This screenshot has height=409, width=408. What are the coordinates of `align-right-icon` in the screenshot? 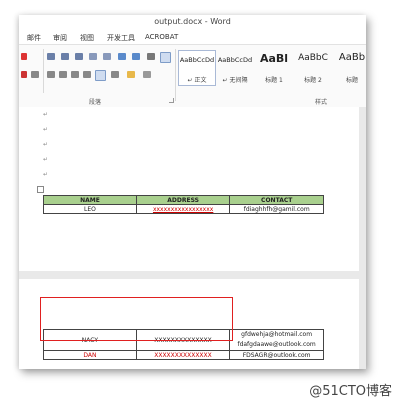 It's located at (75, 74).